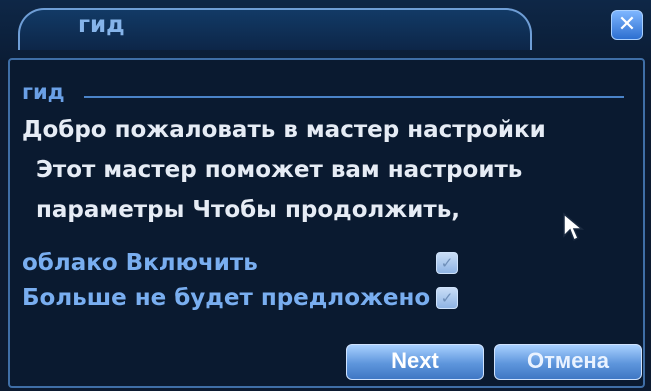 The image size is (651, 391). I want to click on close-icon: ✕, so click(627, 24).